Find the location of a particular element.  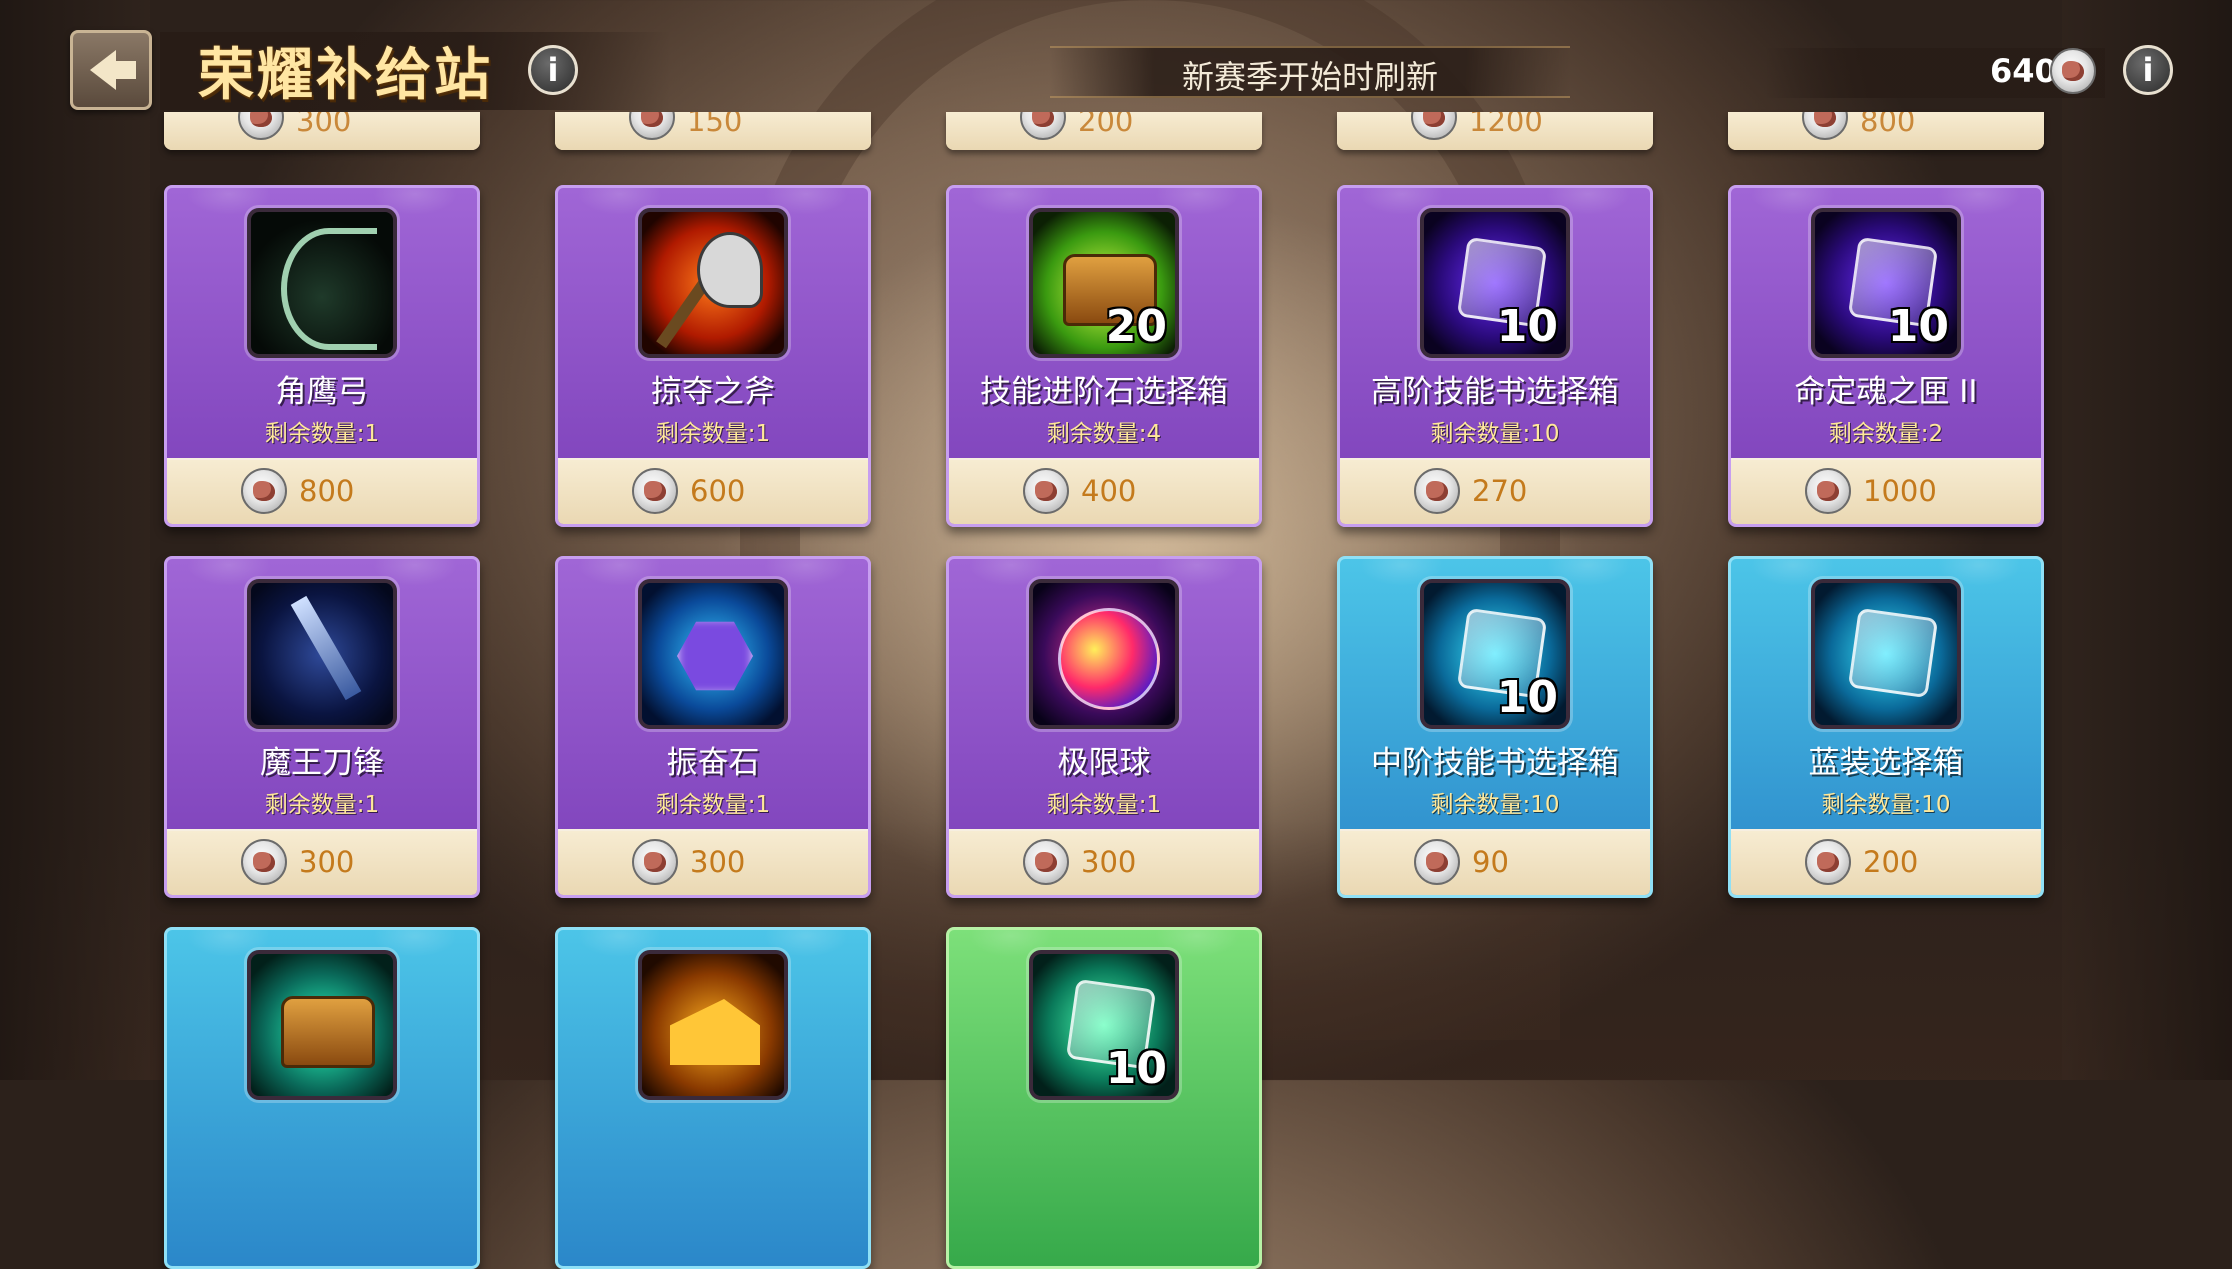

price-bar: 1200 is located at coordinates (1495, 131).